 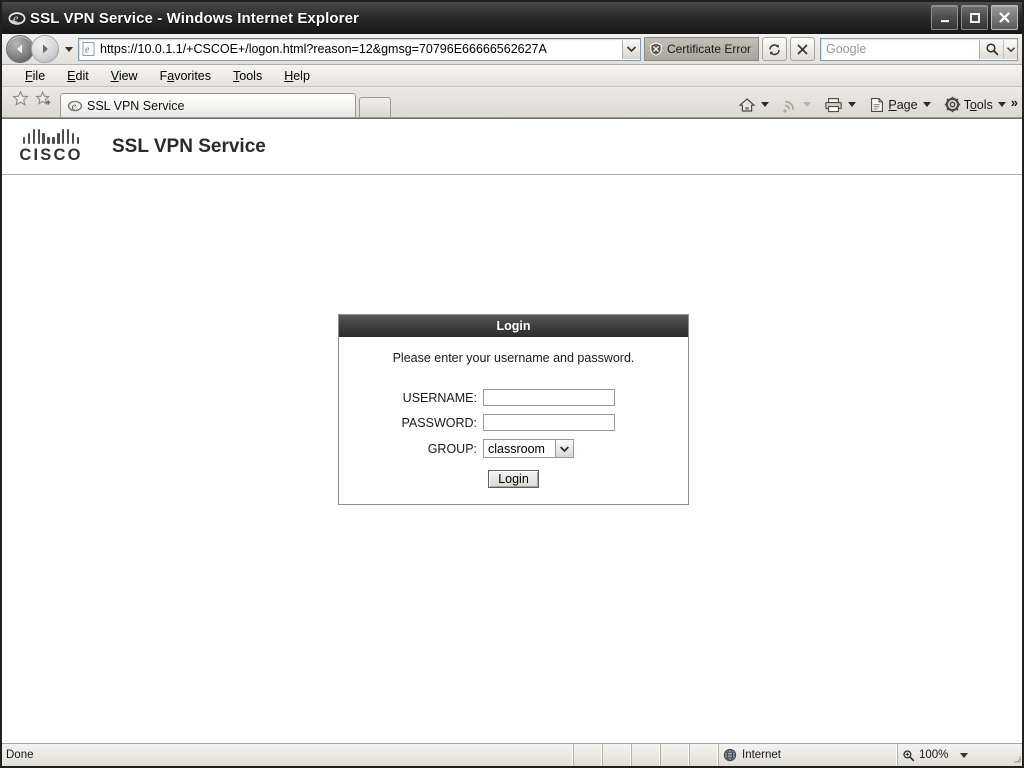 What do you see at coordinates (33, 103) in the screenshot?
I see `favorites-buttons` at bounding box center [33, 103].